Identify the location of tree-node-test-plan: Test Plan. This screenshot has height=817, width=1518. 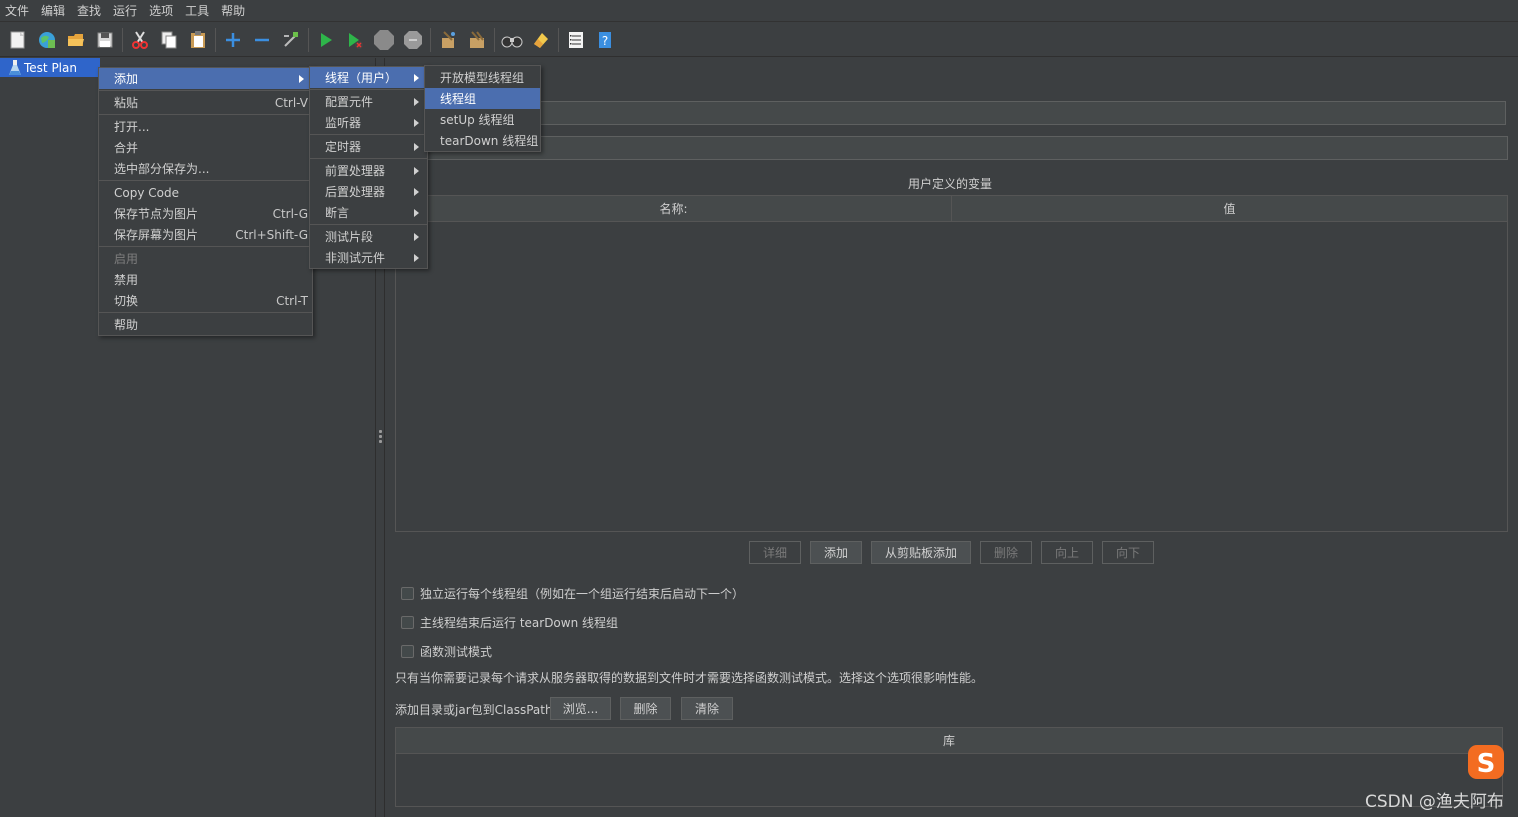
(50, 67).